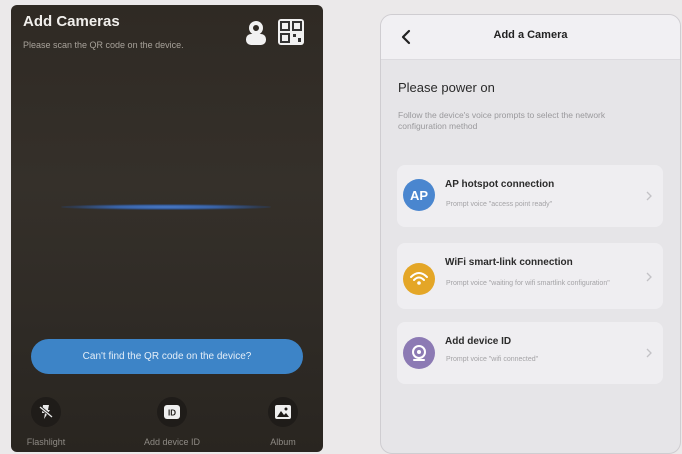 This screenshot has height=454, width=682. I want to click on wifi-icon, so click(419, 279).